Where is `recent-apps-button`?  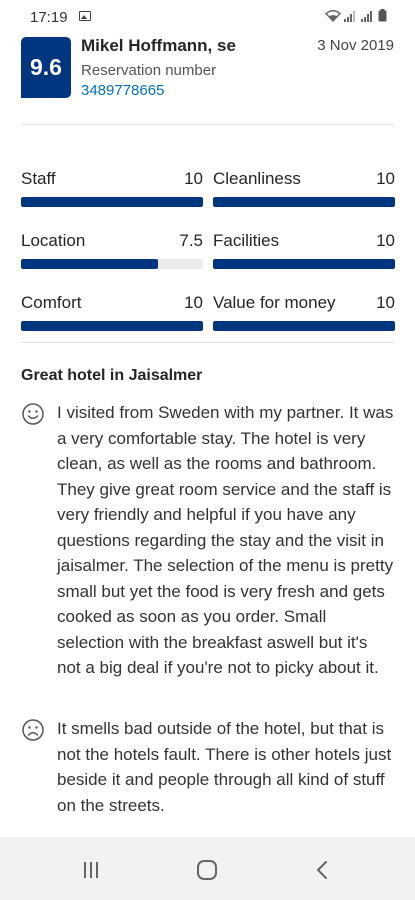 recent-apps-button is located at coordinates (91, 870).